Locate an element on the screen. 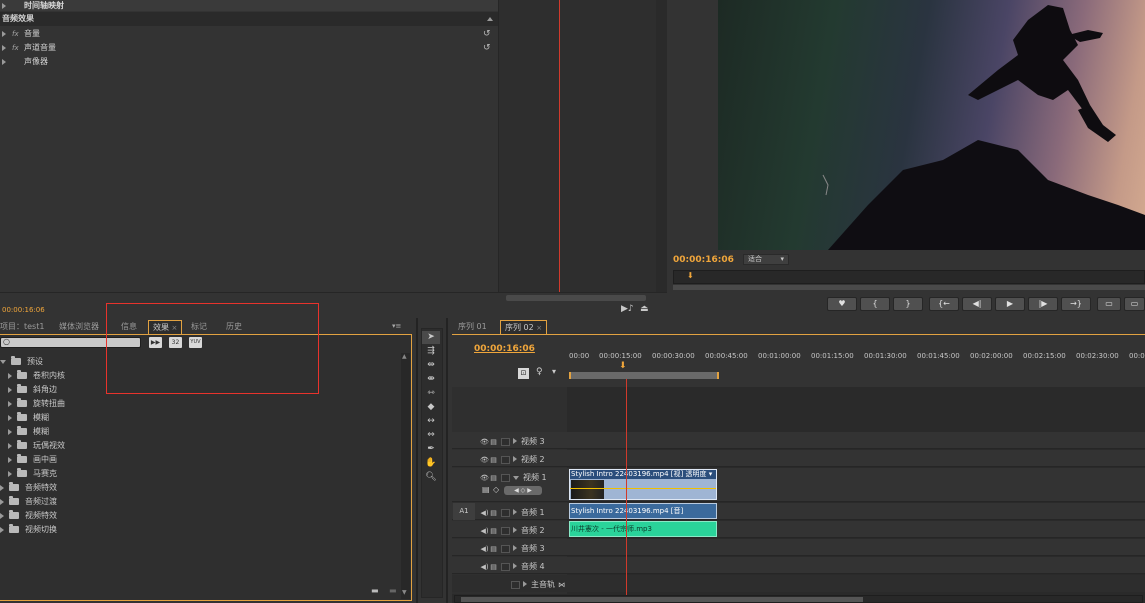 This screenshot has width=1145, height=603. audio-preview-icon: ▶♪ is located at coordinates (627, 309).